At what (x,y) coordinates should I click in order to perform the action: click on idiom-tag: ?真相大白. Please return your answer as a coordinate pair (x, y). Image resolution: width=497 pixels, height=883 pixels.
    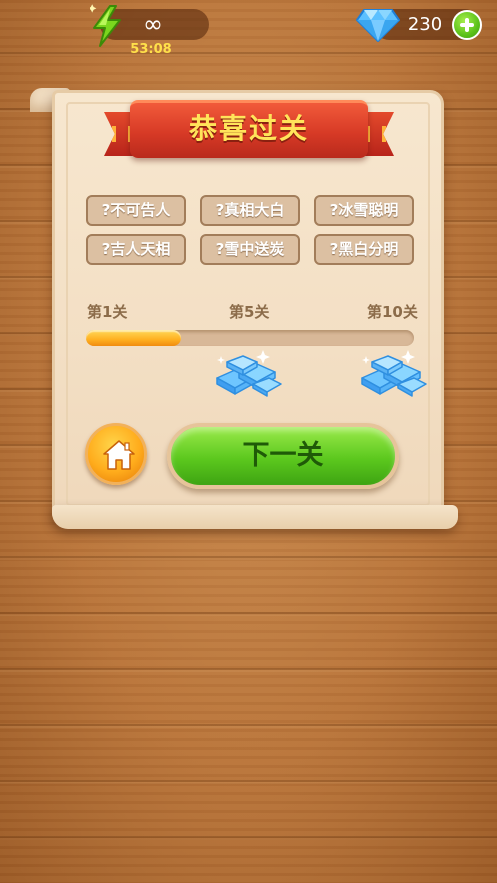
    Looking at the image, I should click on (250, 210).